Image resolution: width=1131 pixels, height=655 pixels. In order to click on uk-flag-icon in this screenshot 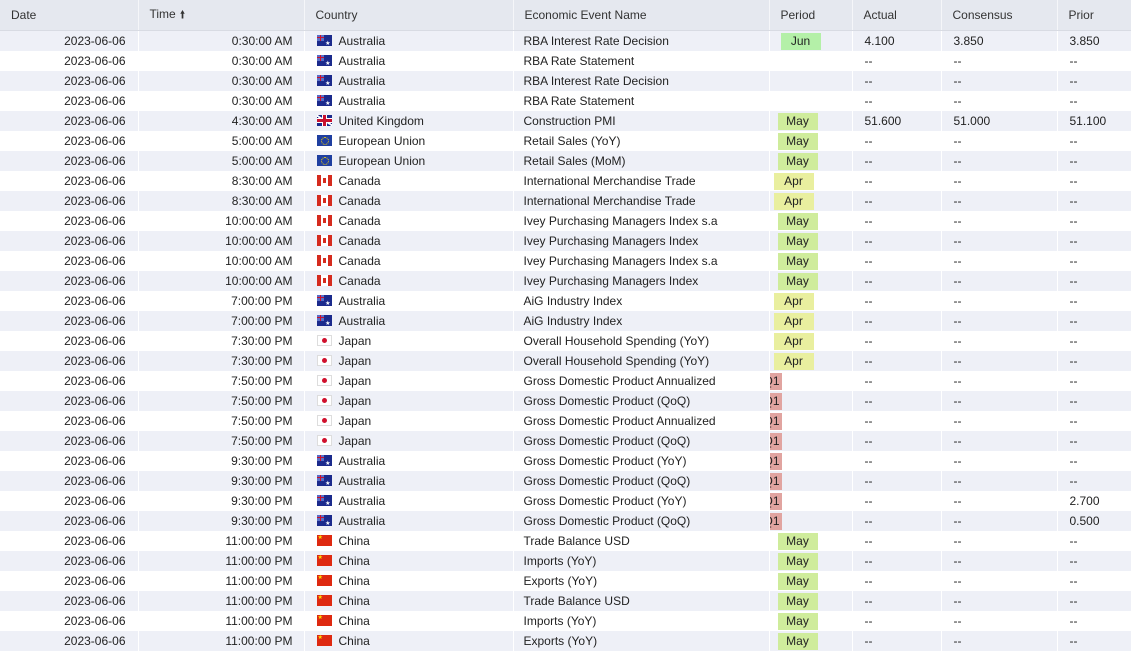, I will do `click(324, 120)`.